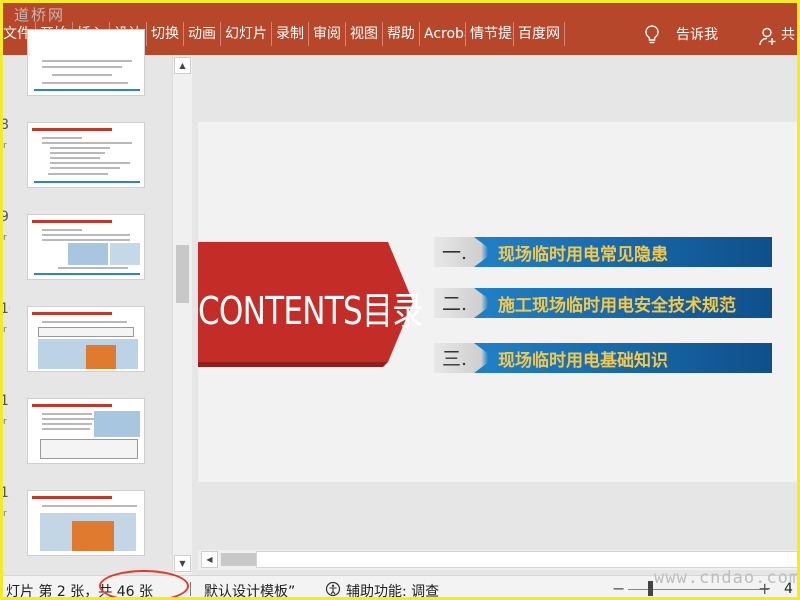  I want to click on toc-item: 二. 施工现场临时用电安全技术规范, so click(603, 303).